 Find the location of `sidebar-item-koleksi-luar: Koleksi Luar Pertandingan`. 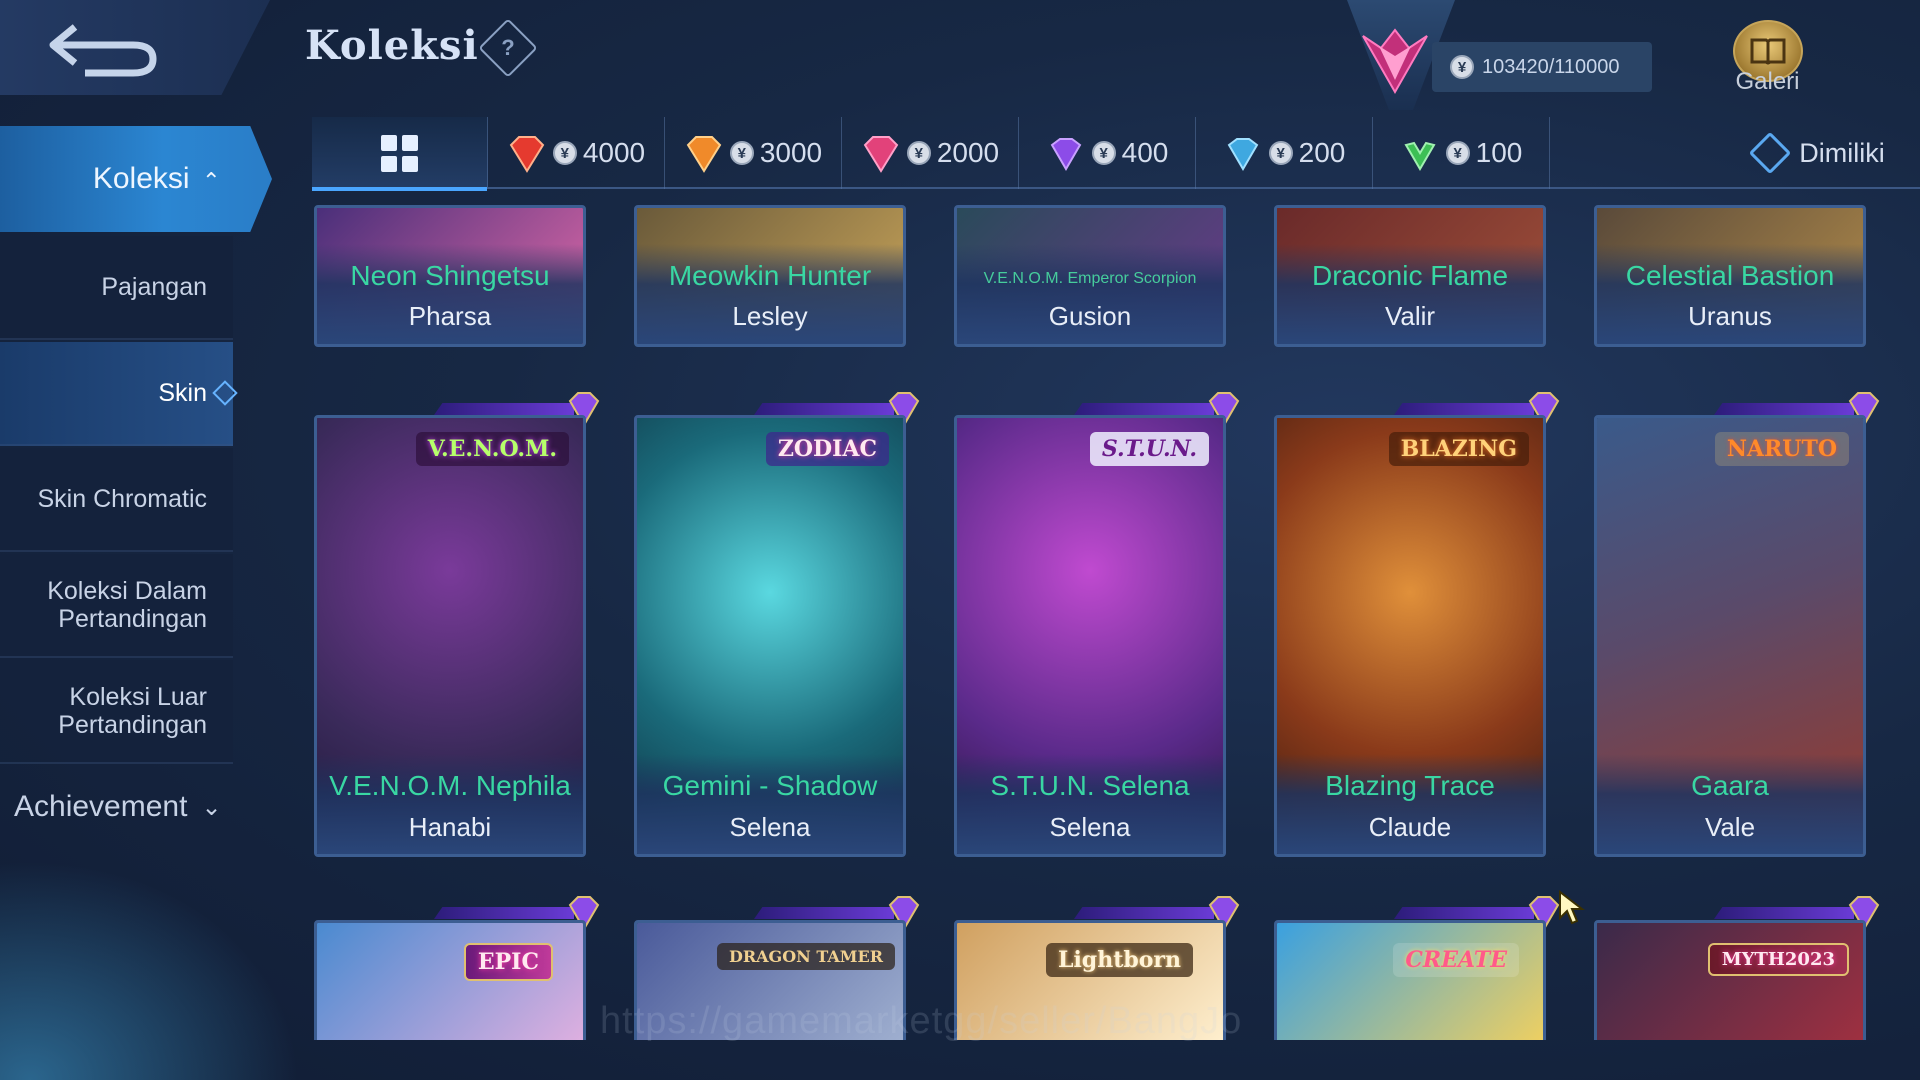

sidebar-item-koleksi-luar: Koleksi Luar Pertandingan is located at coordinates (116, 712).